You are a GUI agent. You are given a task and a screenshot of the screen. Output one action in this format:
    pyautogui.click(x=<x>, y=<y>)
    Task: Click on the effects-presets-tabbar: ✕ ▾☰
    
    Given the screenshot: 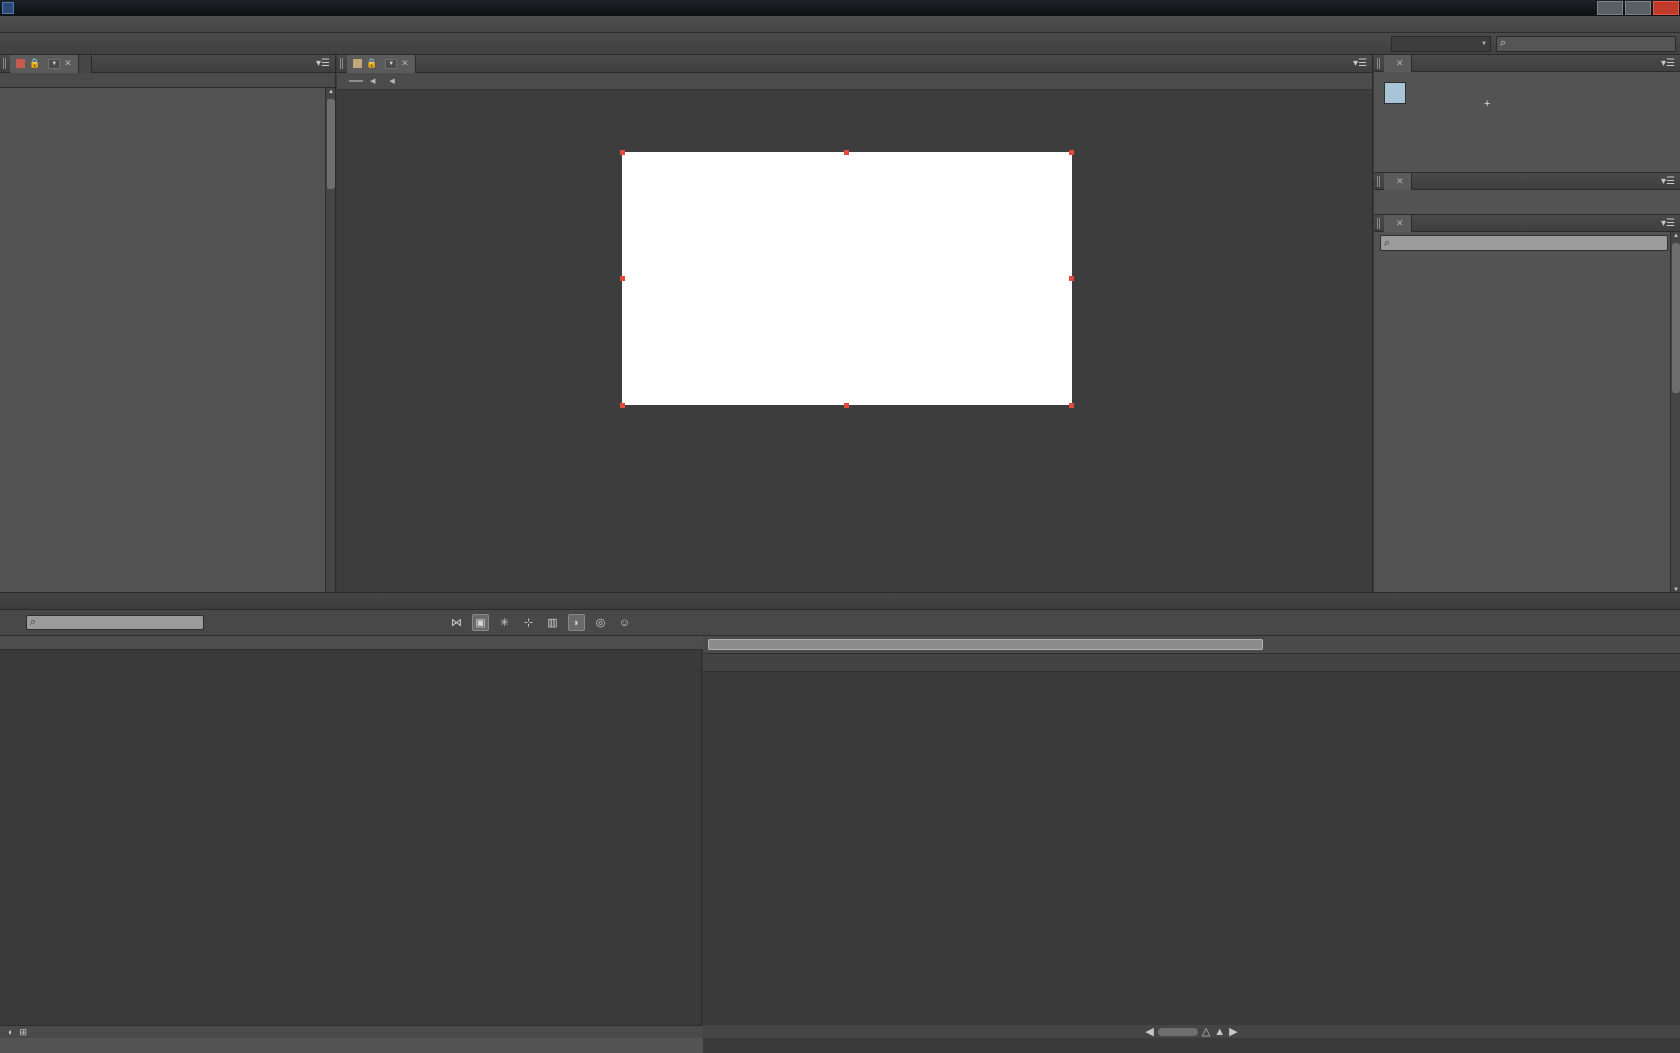 What is the action you would take?
    pyautogui.click(x=1527, y=223)
    